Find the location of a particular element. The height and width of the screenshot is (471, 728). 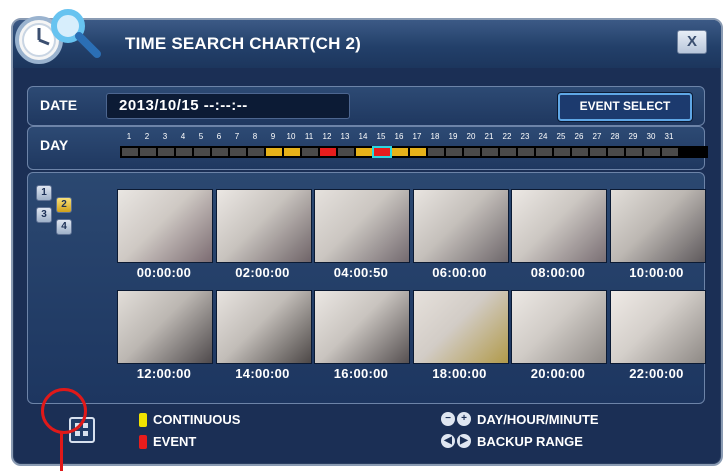

event-swatch is located at coordinates (143, 442).